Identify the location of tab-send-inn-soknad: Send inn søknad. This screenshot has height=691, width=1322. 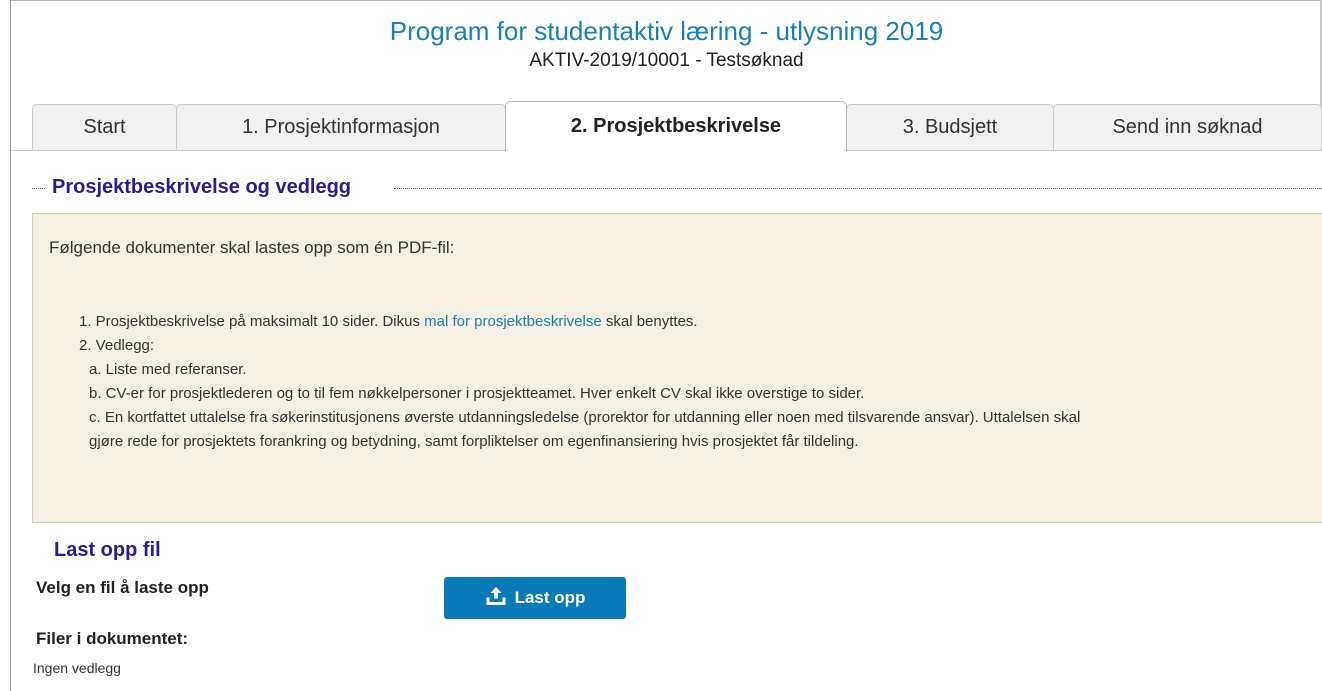
(1187, 127).